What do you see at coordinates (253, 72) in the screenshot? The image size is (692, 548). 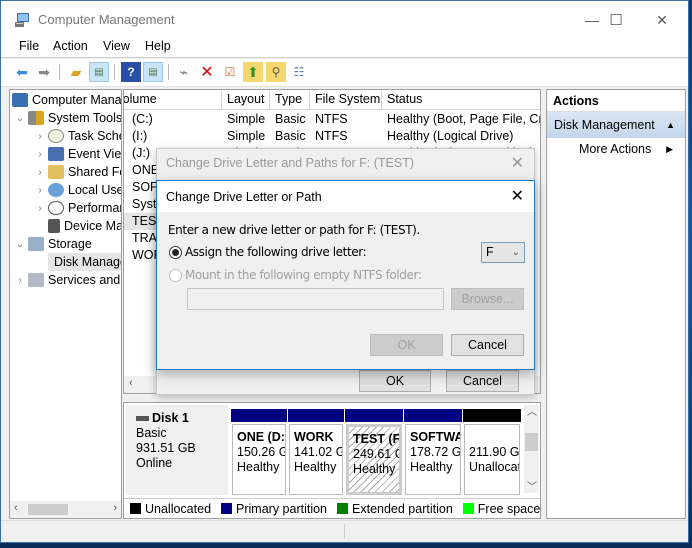 I see `import-icon: ⬆` at bounding box center [253, 72].